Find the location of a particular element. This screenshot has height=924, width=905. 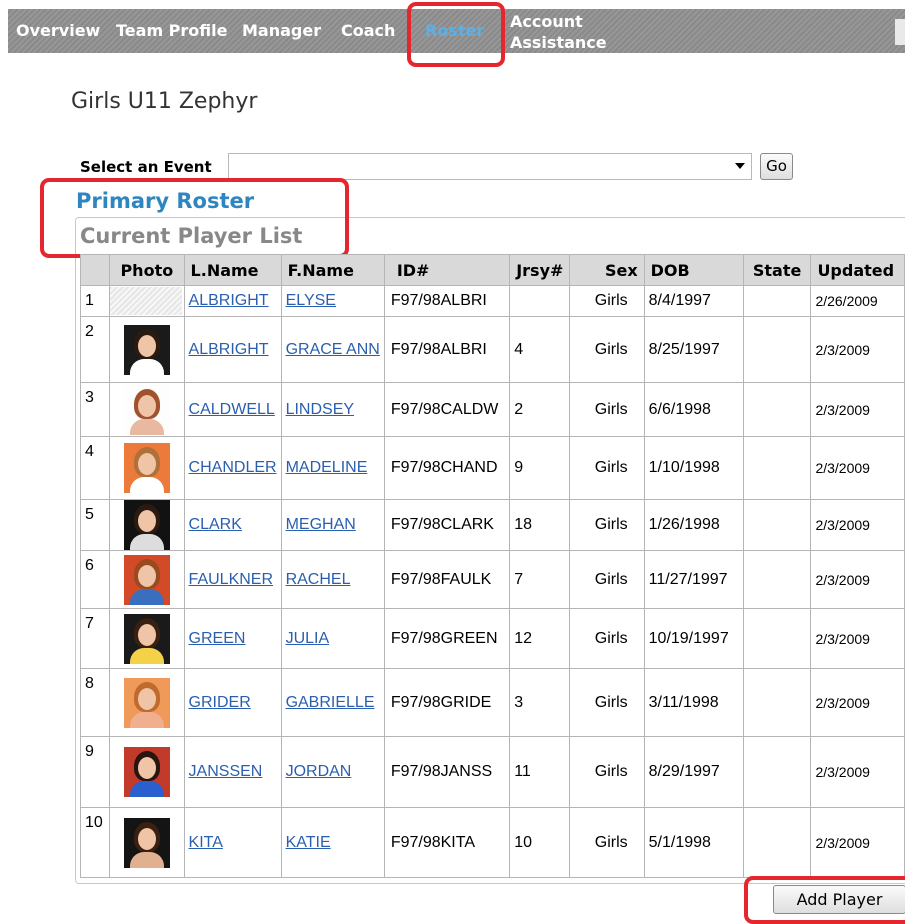

last-name-link: KITA is located at coordinates (206, 842).